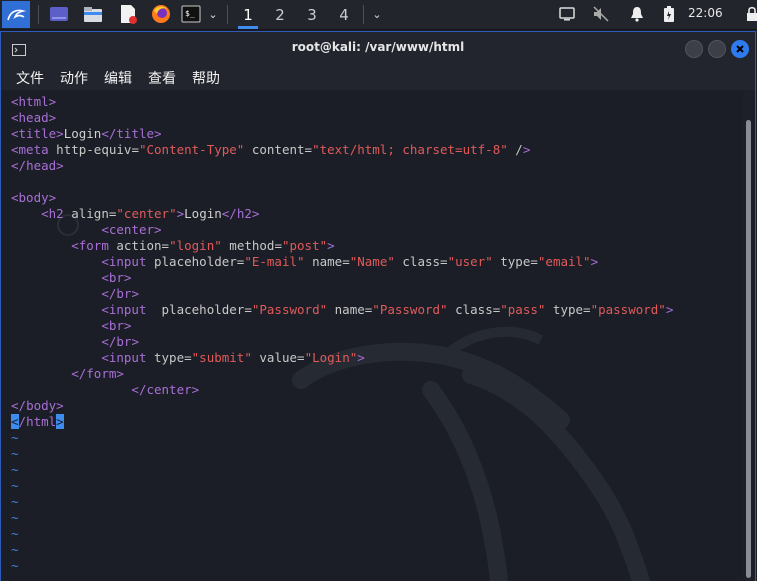  I want to click on code-line: </html>, so click(37, 421).